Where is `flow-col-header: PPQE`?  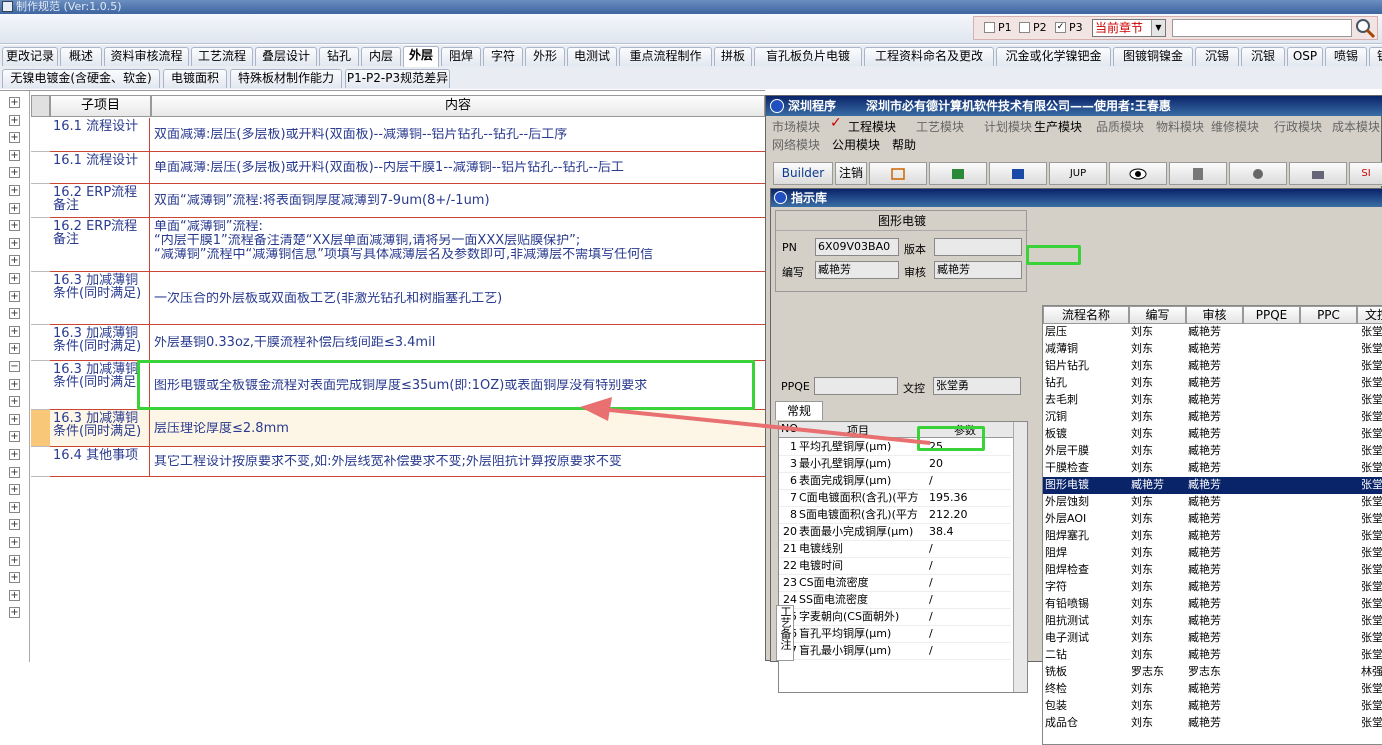 flow-col-header: PPQE is located at coordinates (1271, 315).